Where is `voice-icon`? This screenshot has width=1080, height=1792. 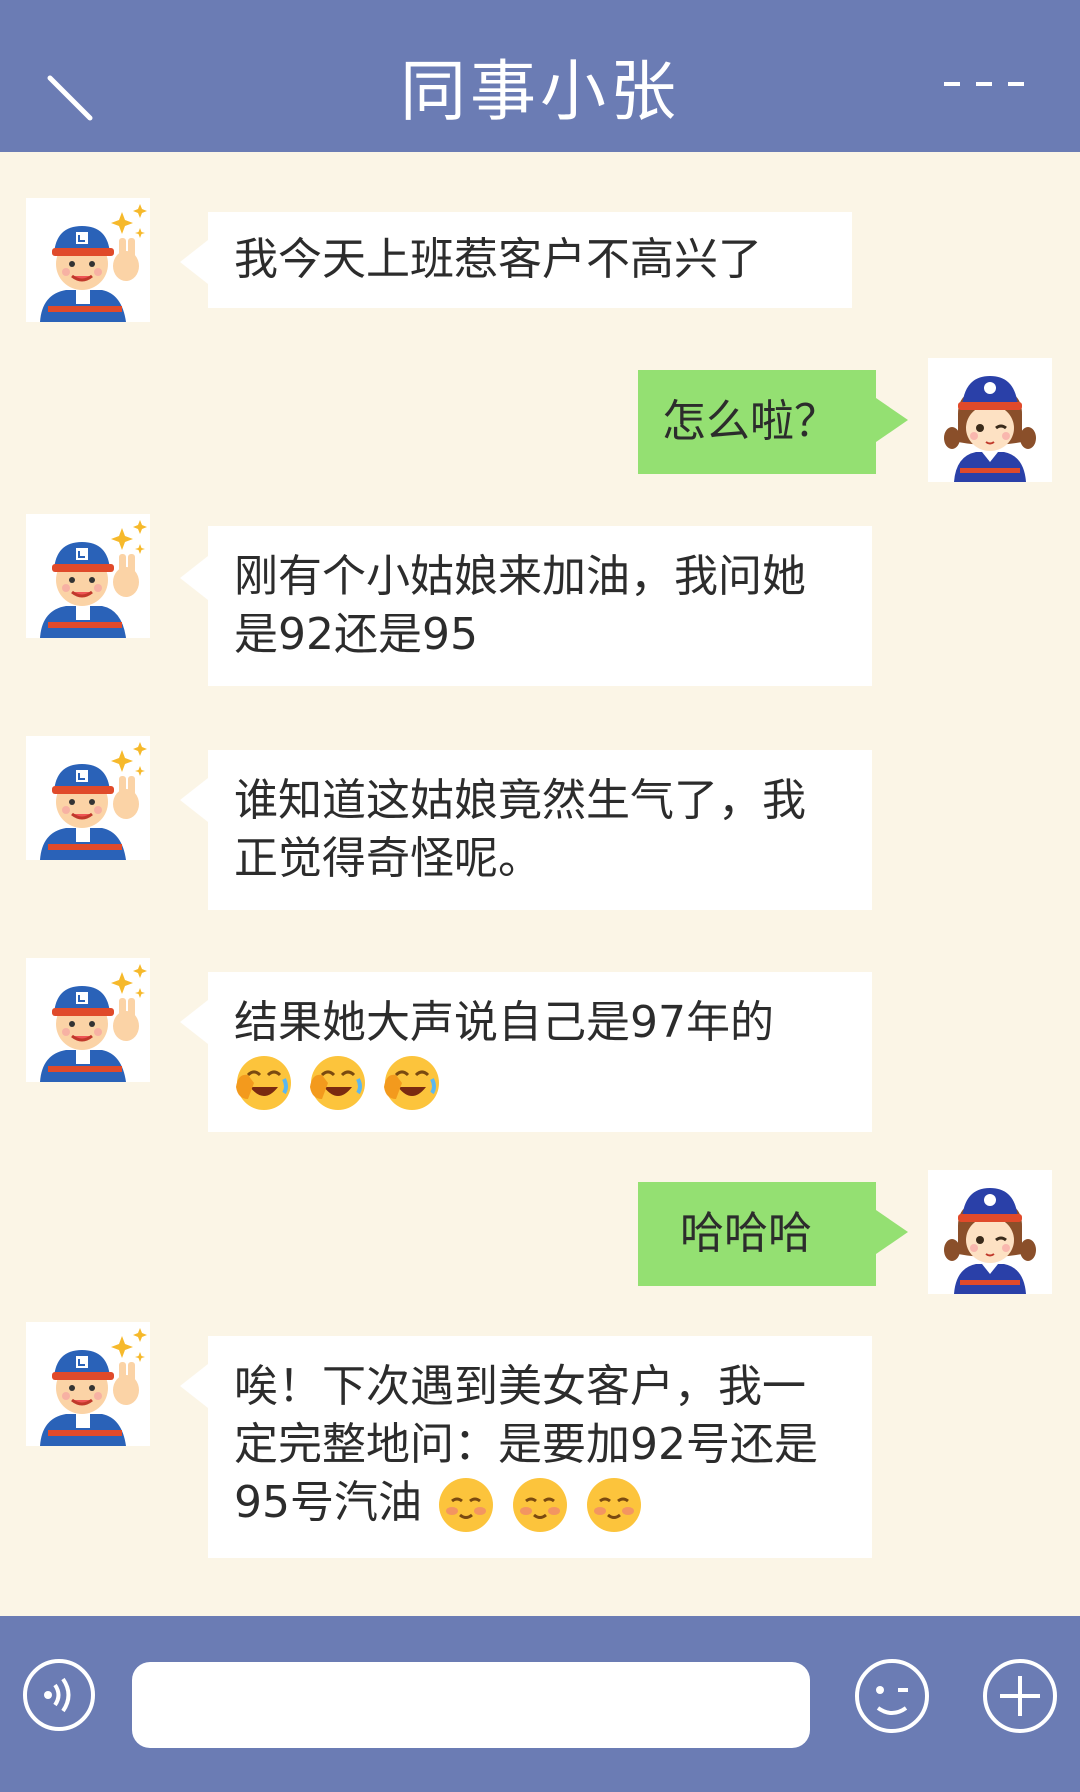 voice-icon is located at coordinates (59, 1695).